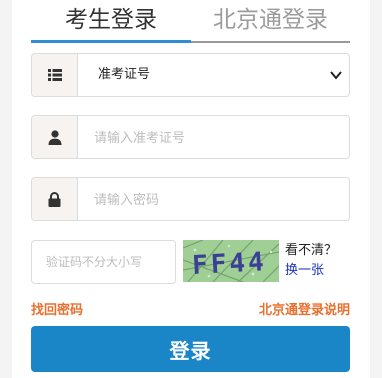  What do you see at coordinates (270, 42) in the screenshot?
I see `tab-divider` at bounding box center [270, 42].